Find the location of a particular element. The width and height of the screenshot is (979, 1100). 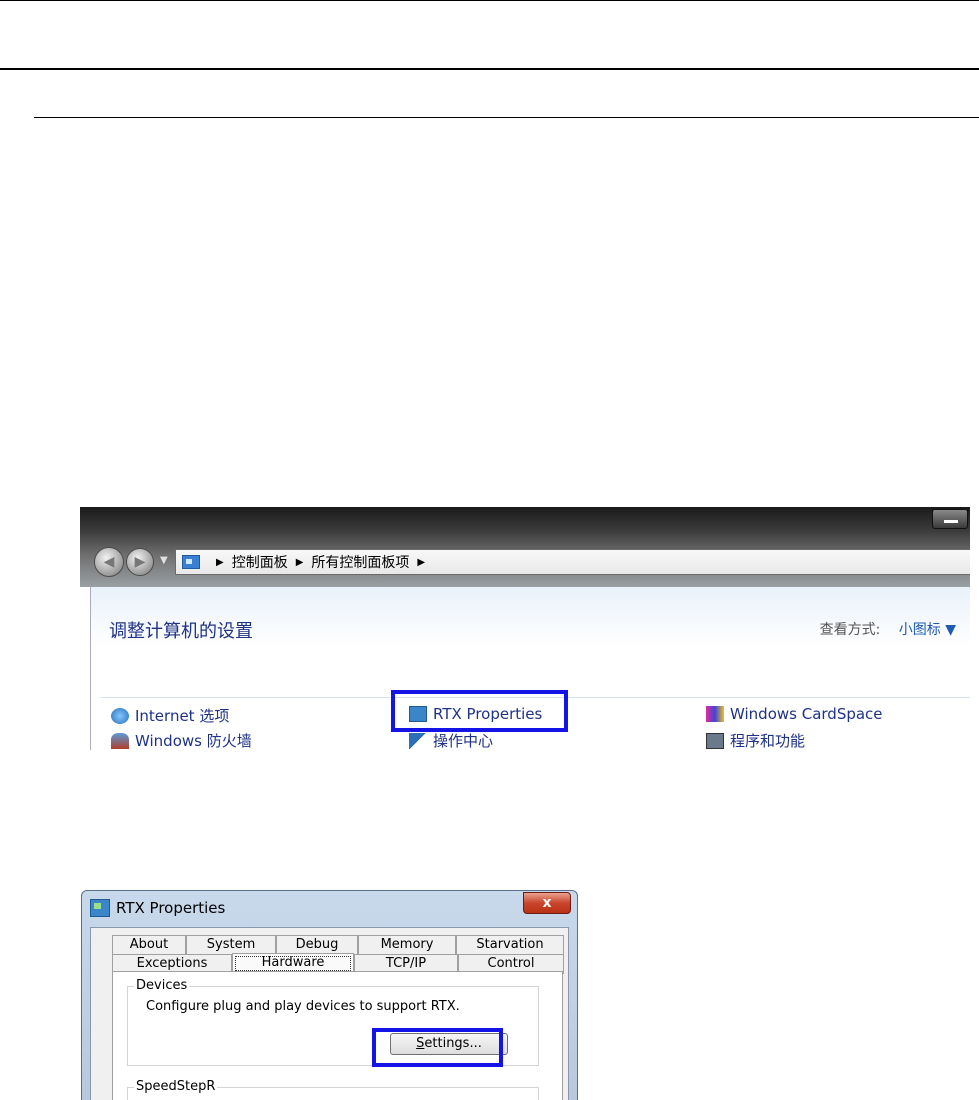

highlight-box-settings is located at coordinates (437, 1047).